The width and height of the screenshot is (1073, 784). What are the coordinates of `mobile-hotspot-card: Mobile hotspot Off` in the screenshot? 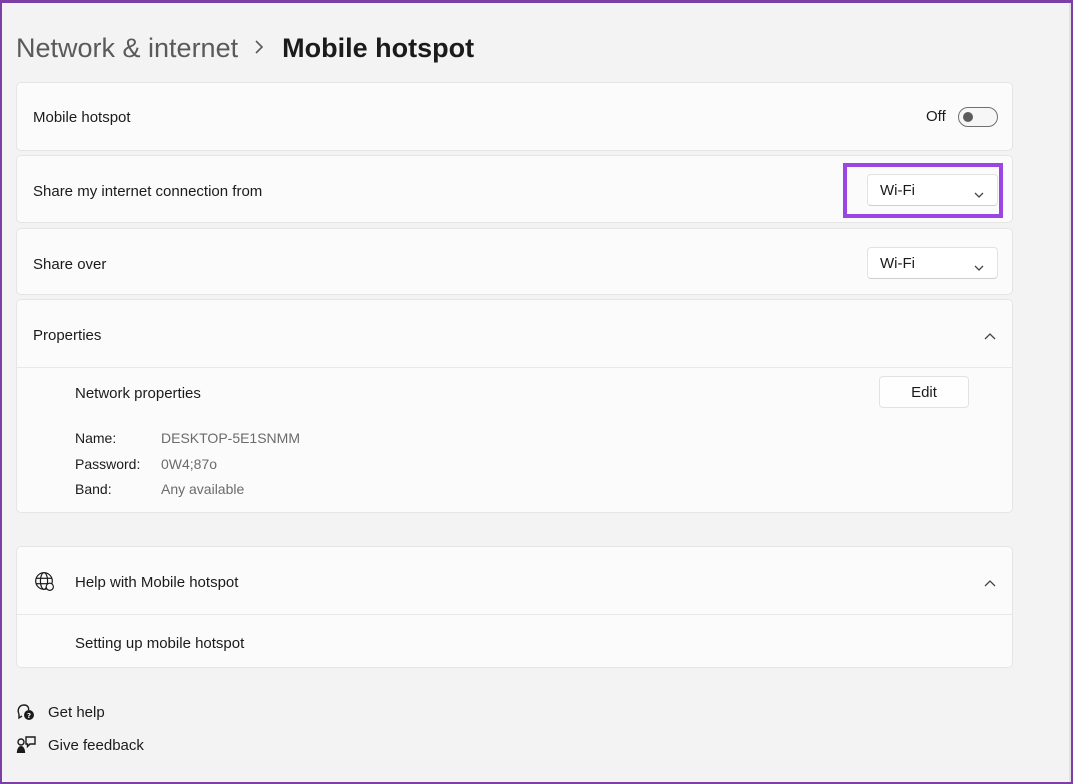 It's located at (514, 116).